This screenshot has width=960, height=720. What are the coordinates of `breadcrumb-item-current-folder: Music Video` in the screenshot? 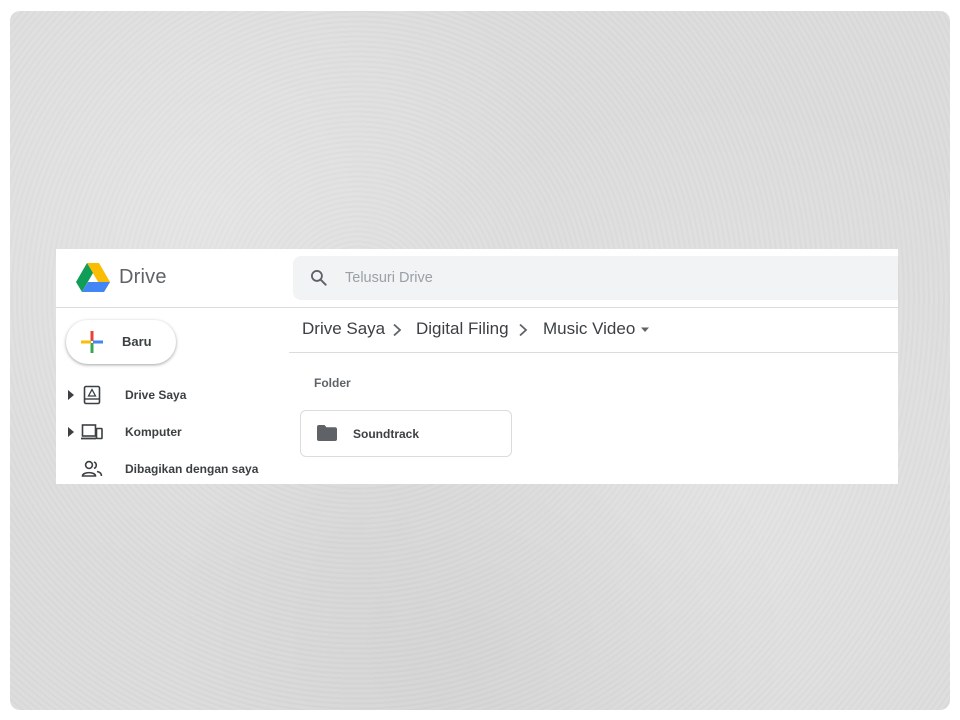 It's located at (589, 329).